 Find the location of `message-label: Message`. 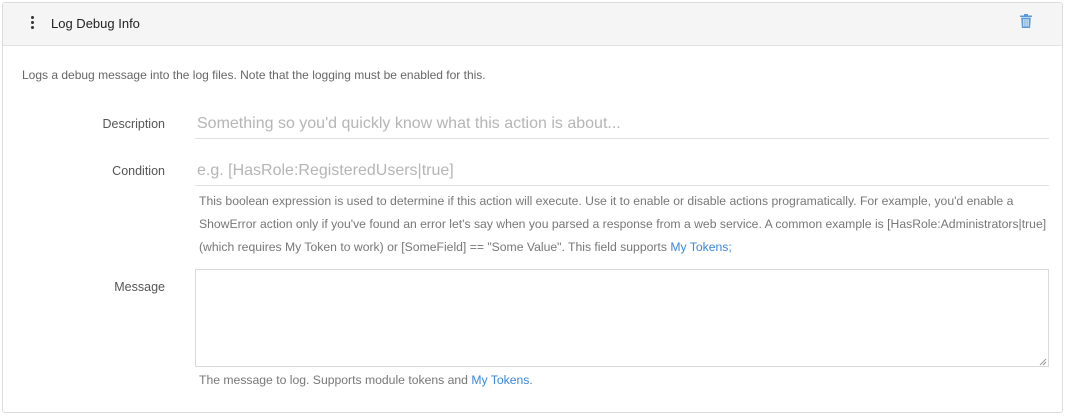

message-label: Message is located at coordinates (139, 287).